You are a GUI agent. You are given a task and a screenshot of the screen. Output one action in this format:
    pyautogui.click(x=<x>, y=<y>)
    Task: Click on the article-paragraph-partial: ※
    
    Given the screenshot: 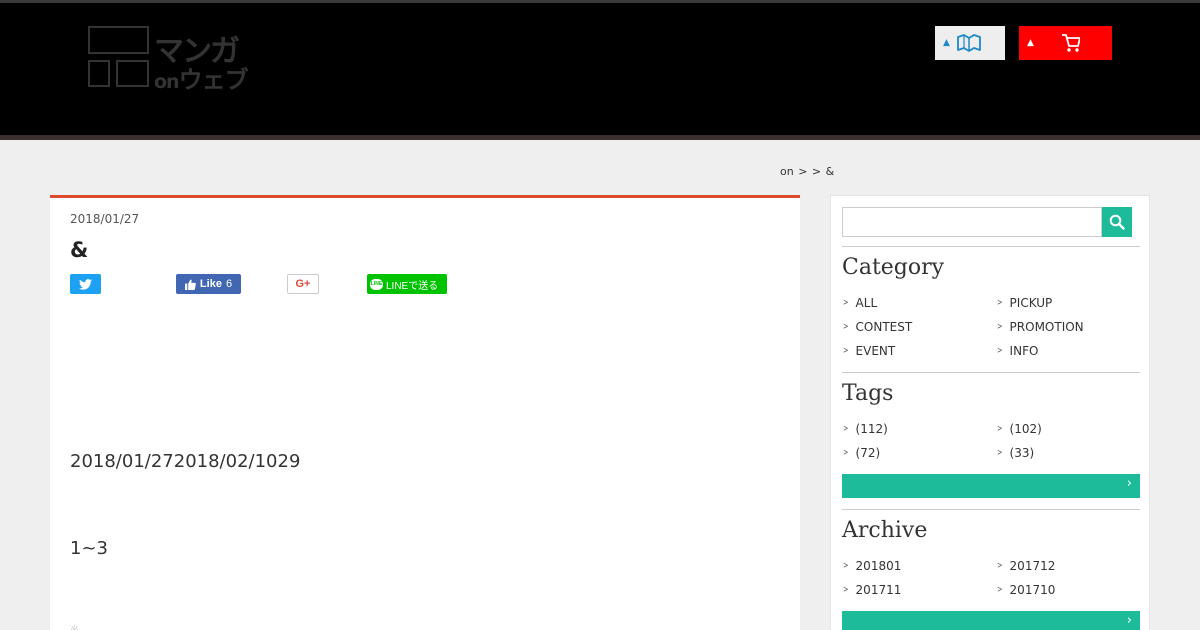 What is the action you would take?
    pyautogui.click(x=75, y=626)
    